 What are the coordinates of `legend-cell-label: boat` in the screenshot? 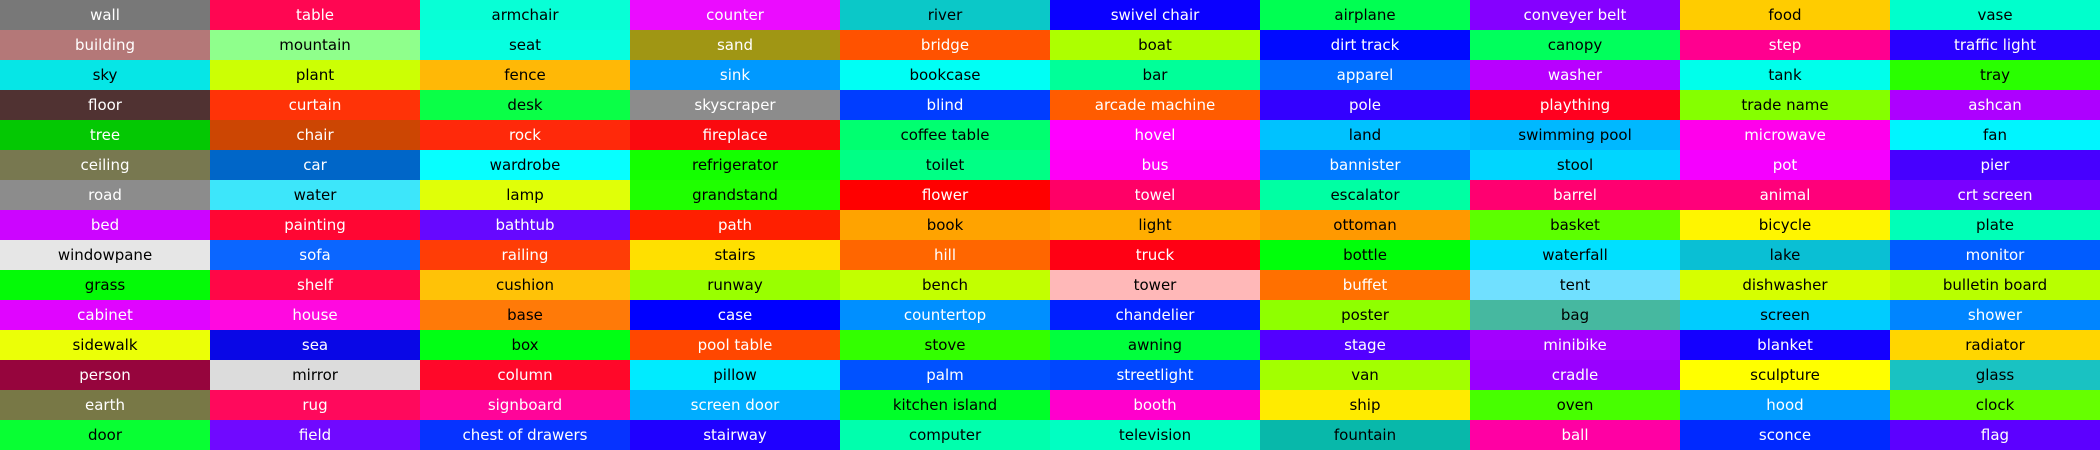 It's located at (1155, 44).